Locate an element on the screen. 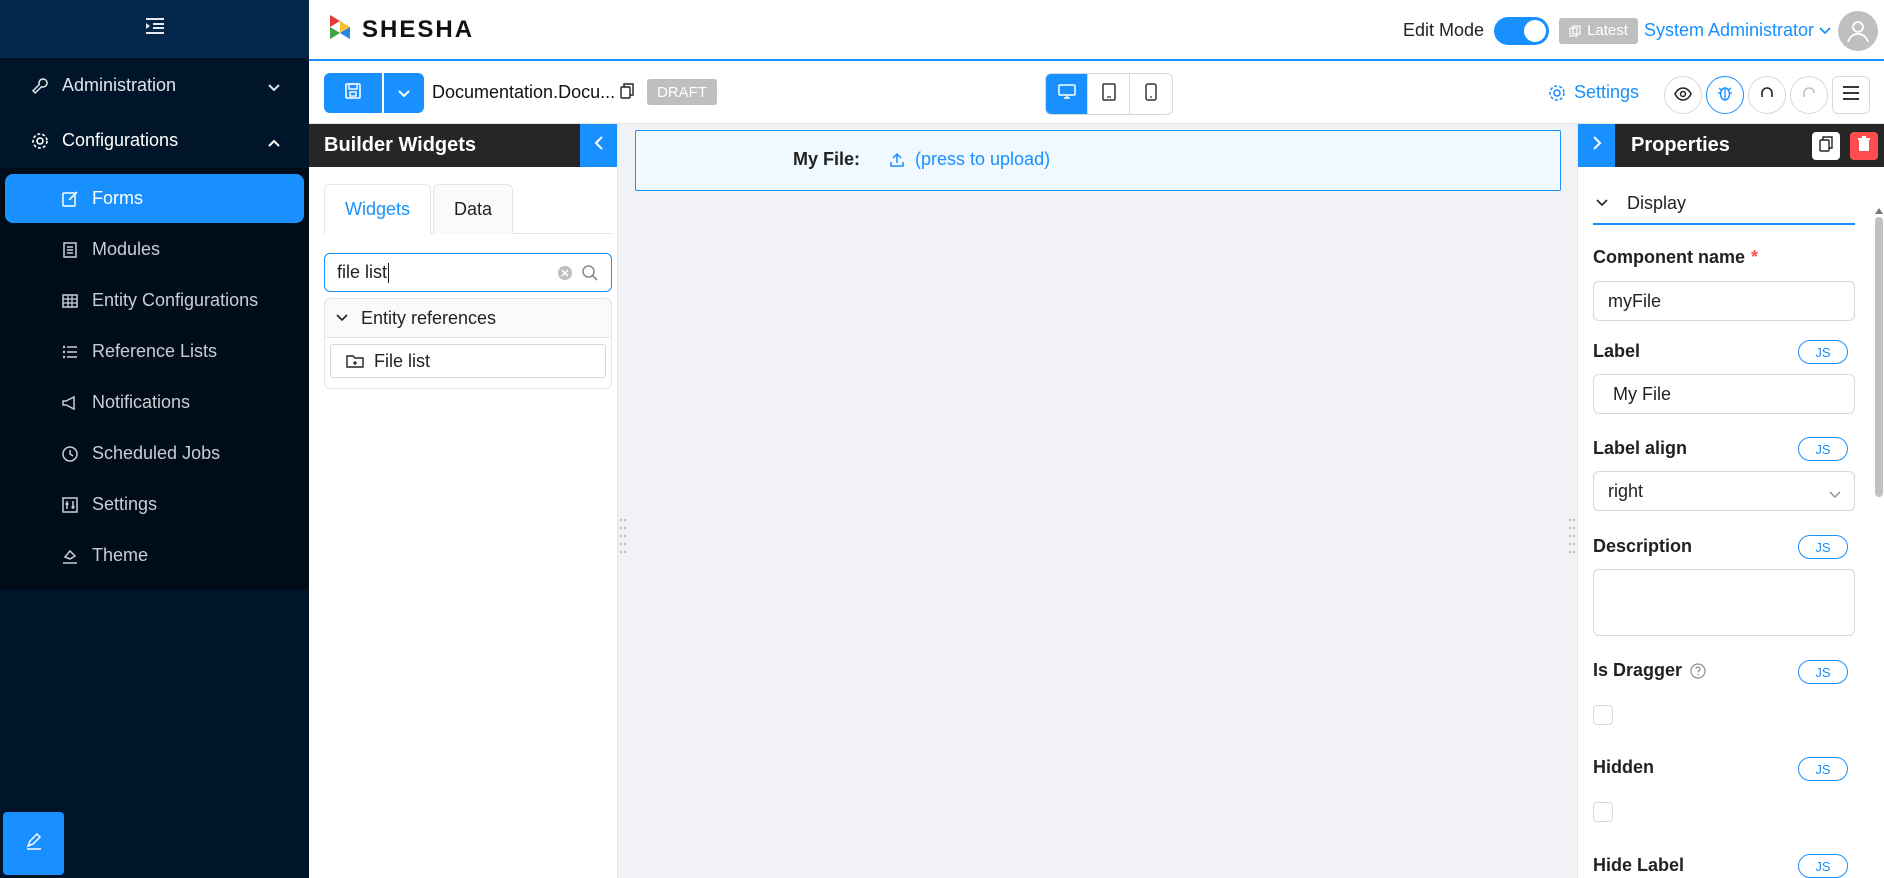  settings-label: Settings is located at coordinates (1607, 92).